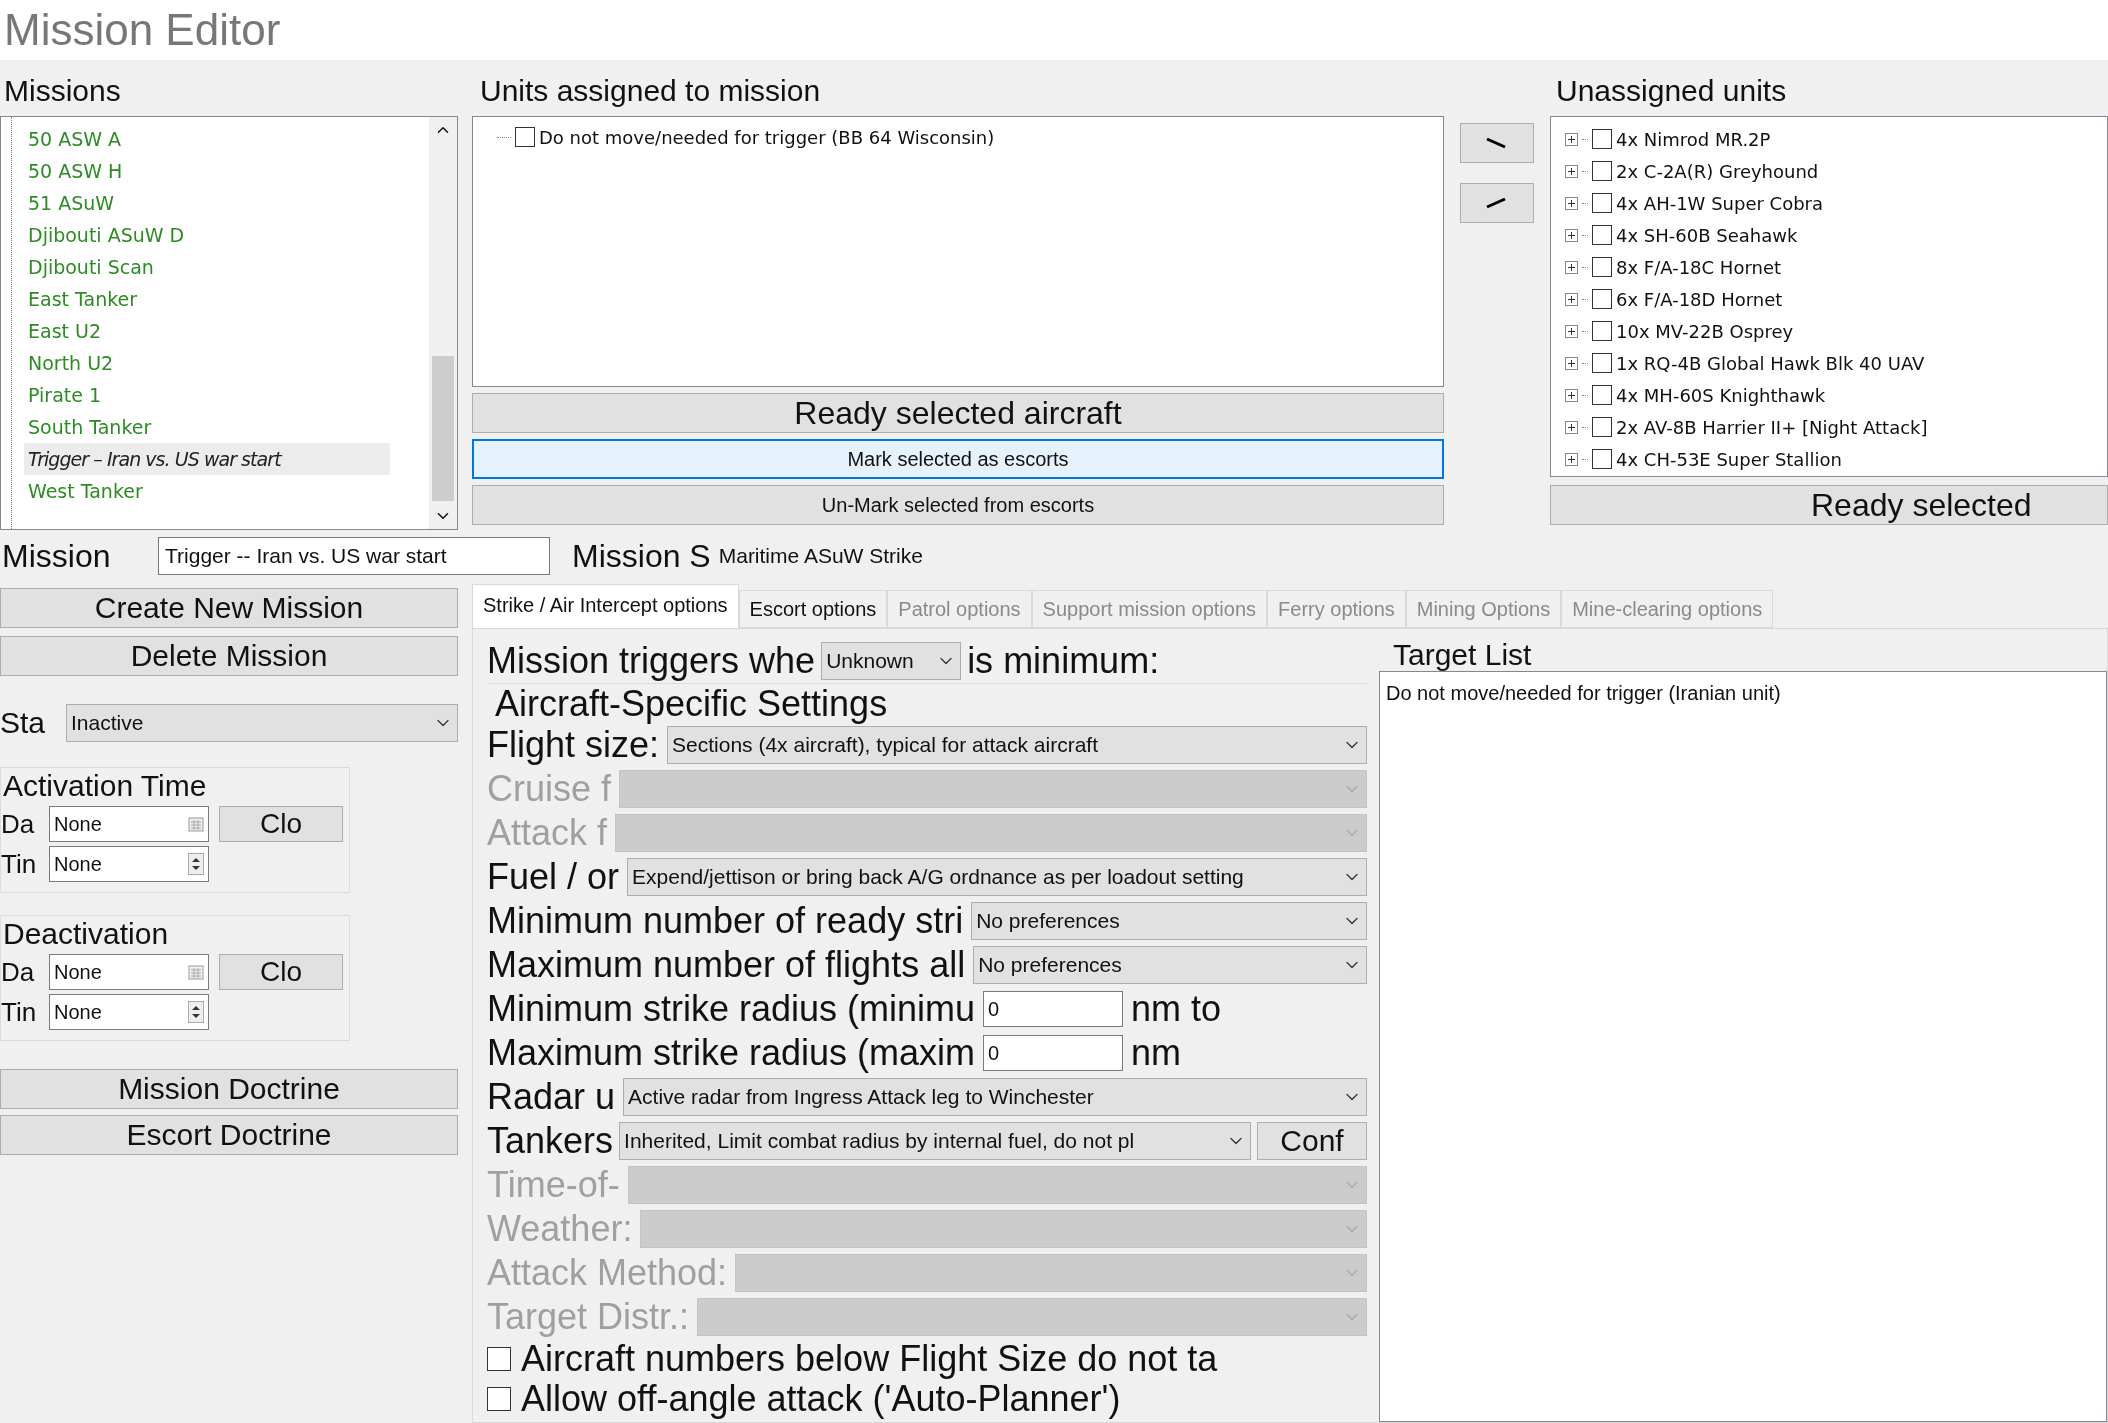 The height and width of the screenshot is (1423, 2108). Describe the element at coordinates (1720, 203) in the screenshot. I see `tree-item: 4x AH-1W Super Cobra` at that location.